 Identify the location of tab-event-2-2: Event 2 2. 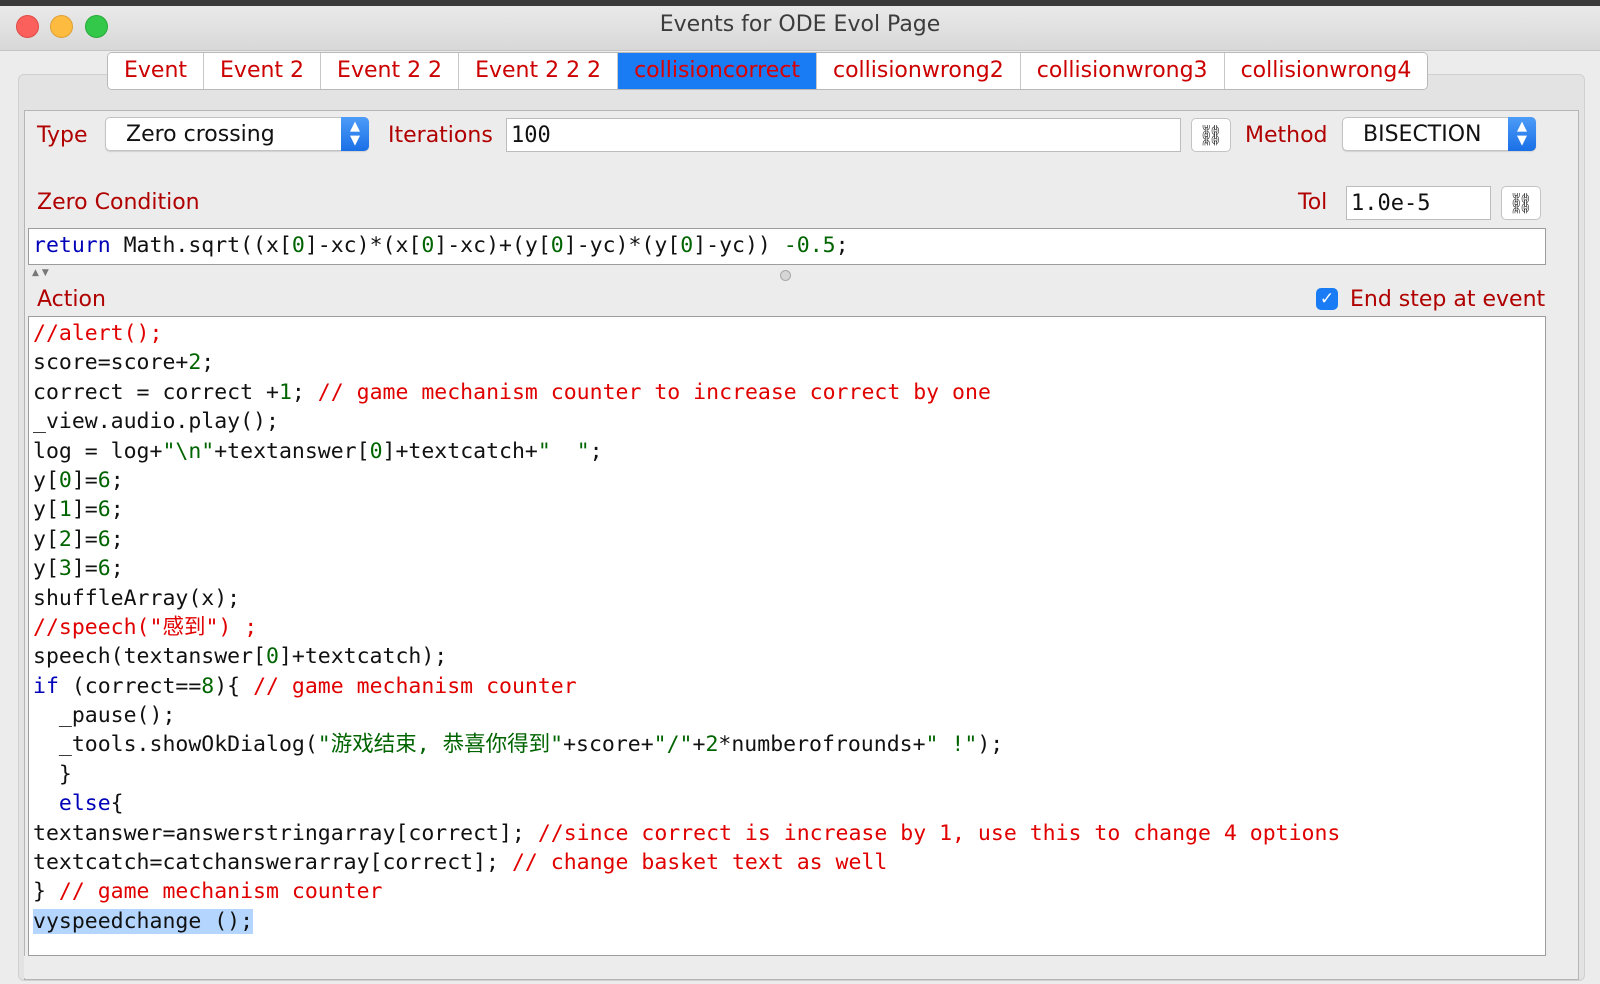
(390, 71).